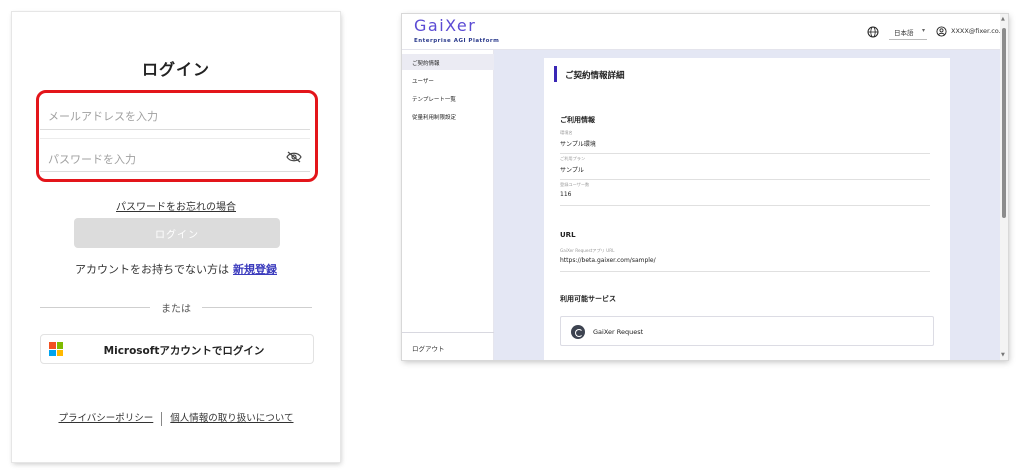 This screenshot has height=475, width=1024. What do you see at coordinates (618, 332) in the screenshot?
I see `service-label: GaiXer Request` at bounding box center [618, 332].